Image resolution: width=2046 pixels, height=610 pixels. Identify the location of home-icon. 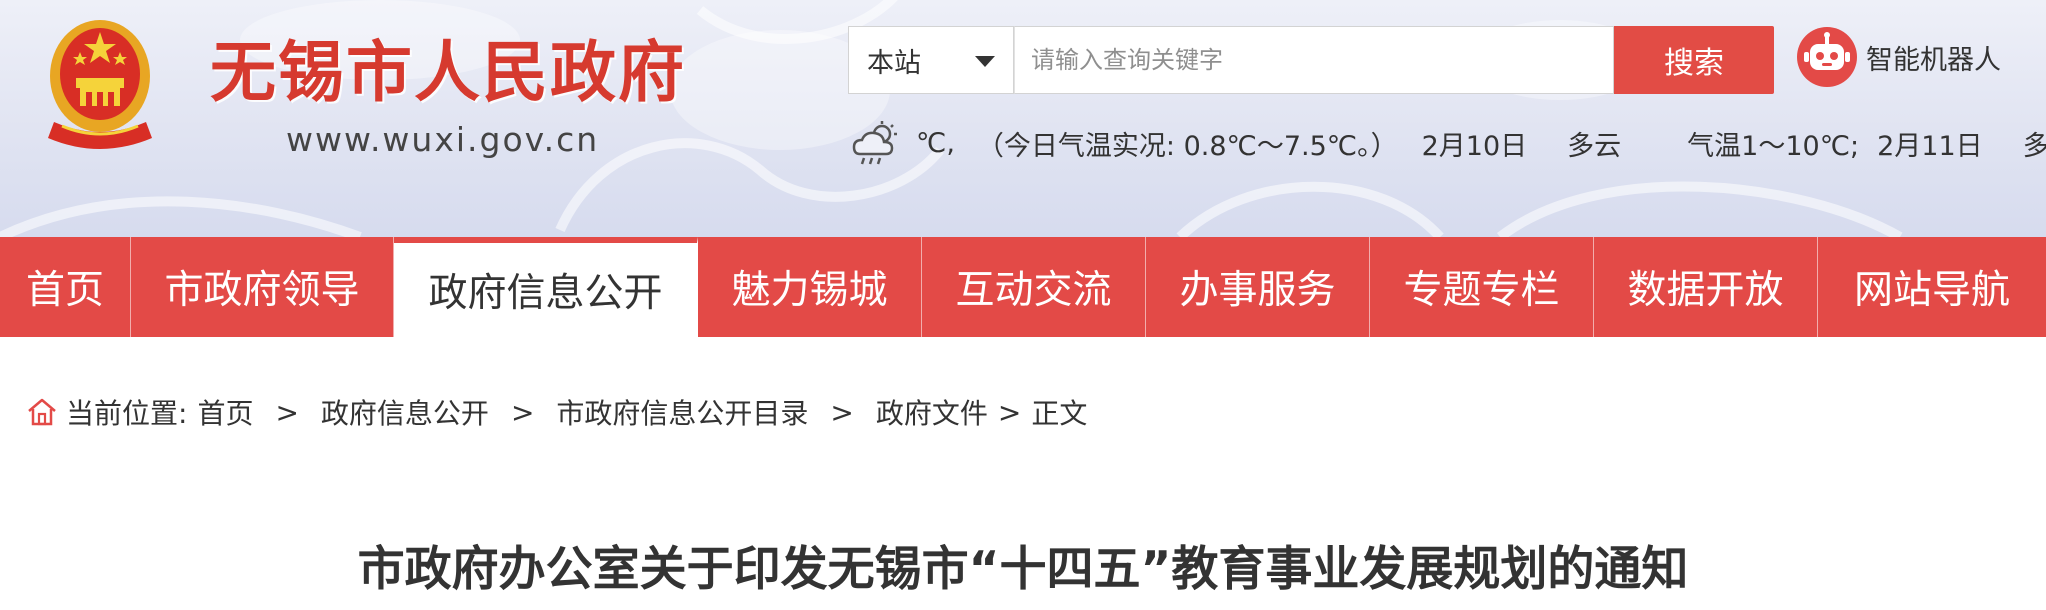
(42, 412).